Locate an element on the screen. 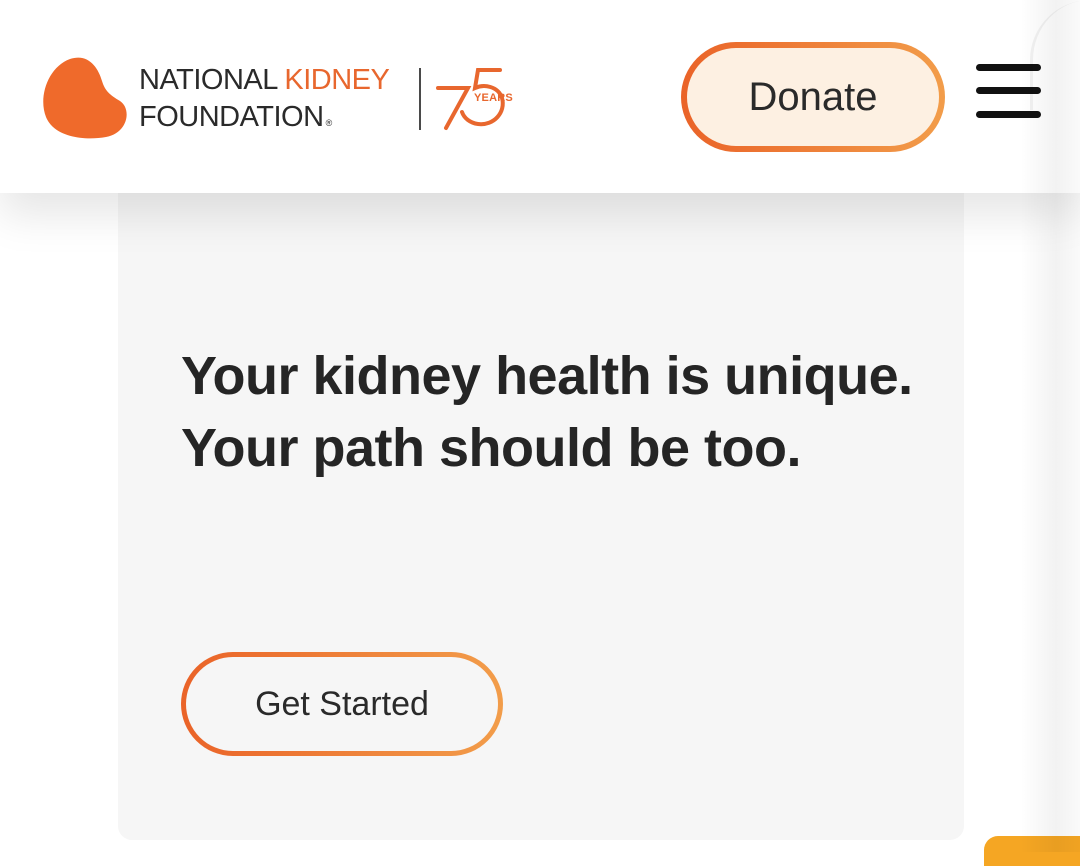  hamburger-menu-icon is located at coordinates (1008, 91).